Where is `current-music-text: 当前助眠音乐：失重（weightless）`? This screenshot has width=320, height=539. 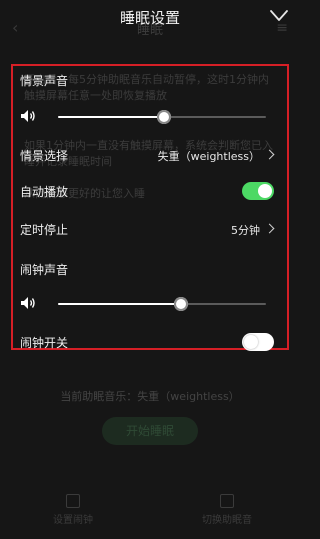 current-music-text: 当前助眠音乐：失重（weightless） is located at coordinates (150, 396).